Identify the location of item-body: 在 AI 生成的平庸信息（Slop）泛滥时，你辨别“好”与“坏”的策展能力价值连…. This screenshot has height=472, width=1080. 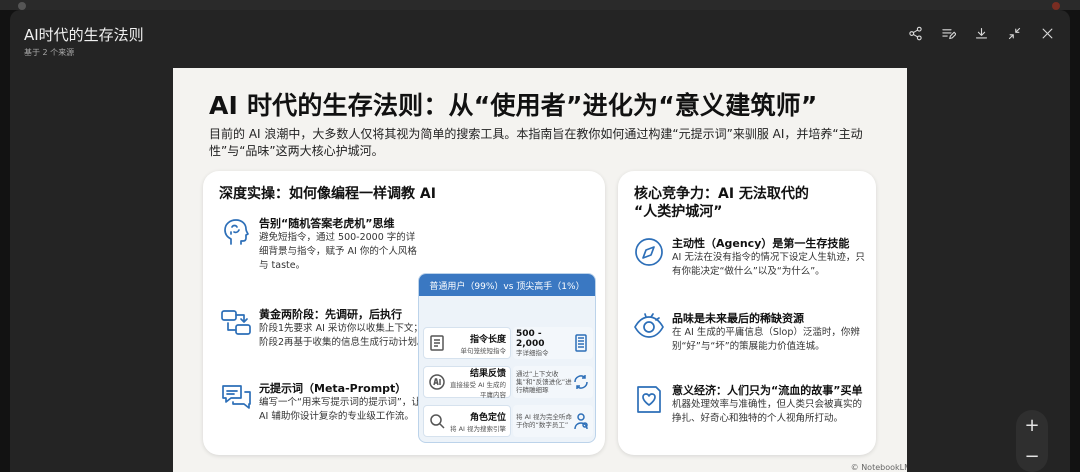
(766, 339).